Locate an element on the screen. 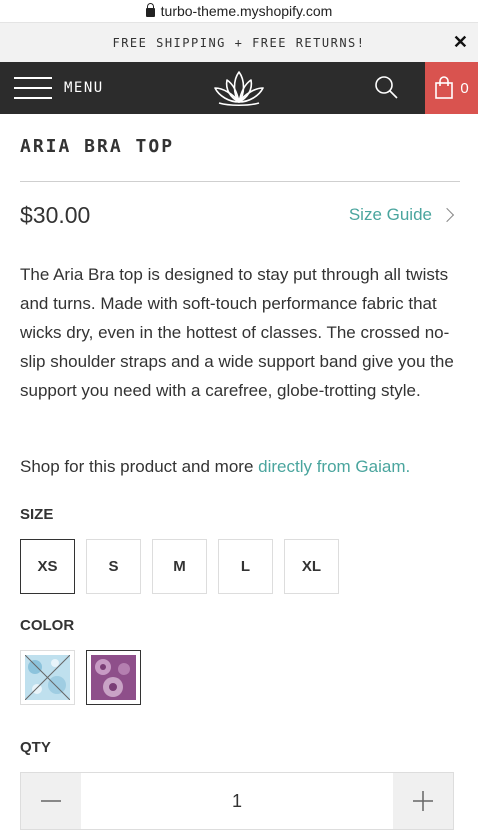 The height and width of the screenshot is (840, 478). gaiam-link: directly from Gaiam. is located at coordinates (334, 466).